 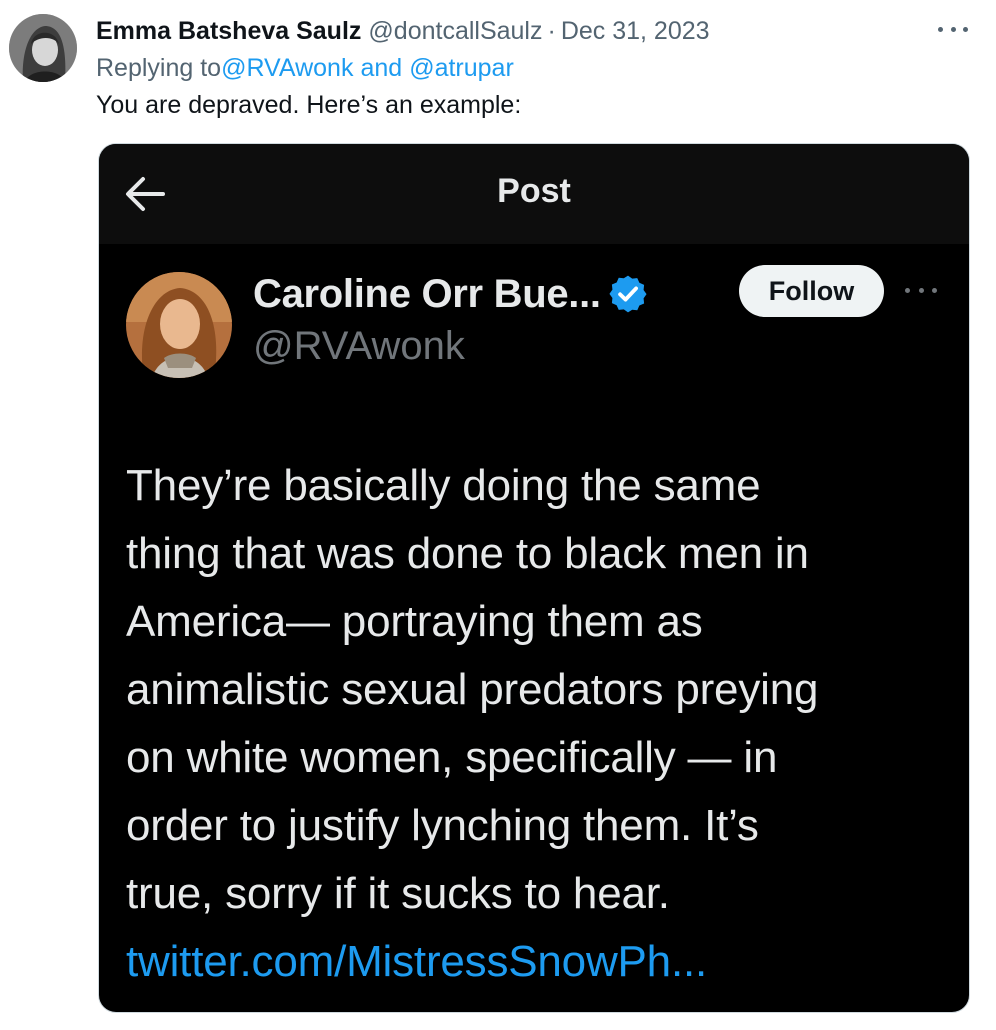 I want to click on embed-text-line: animalistic sexual predators preying, so click(x=472, y=689).